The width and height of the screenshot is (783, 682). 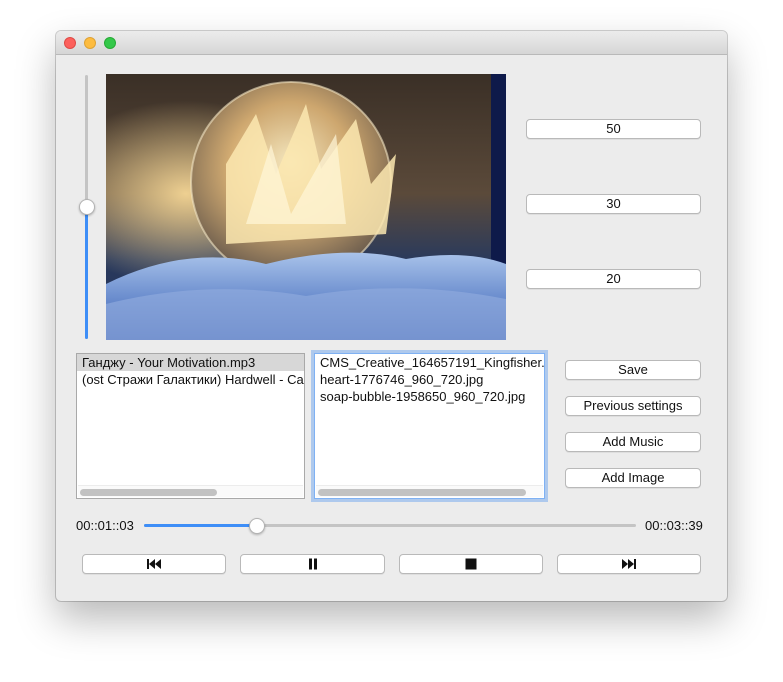 I want to click on volume-slider-knob, so click(x=87, y=207).